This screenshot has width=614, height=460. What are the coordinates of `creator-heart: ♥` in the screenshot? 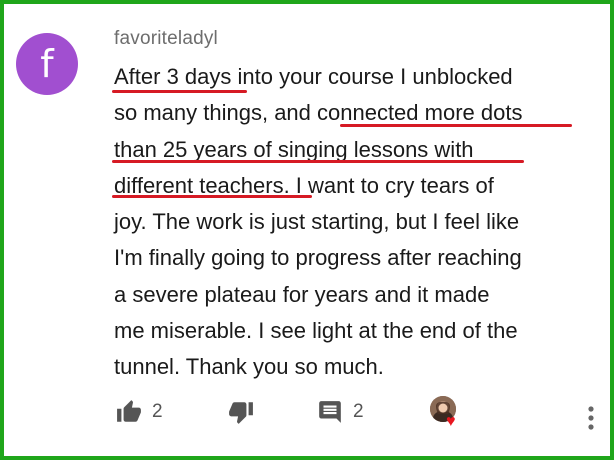 It's located at (447, 415).